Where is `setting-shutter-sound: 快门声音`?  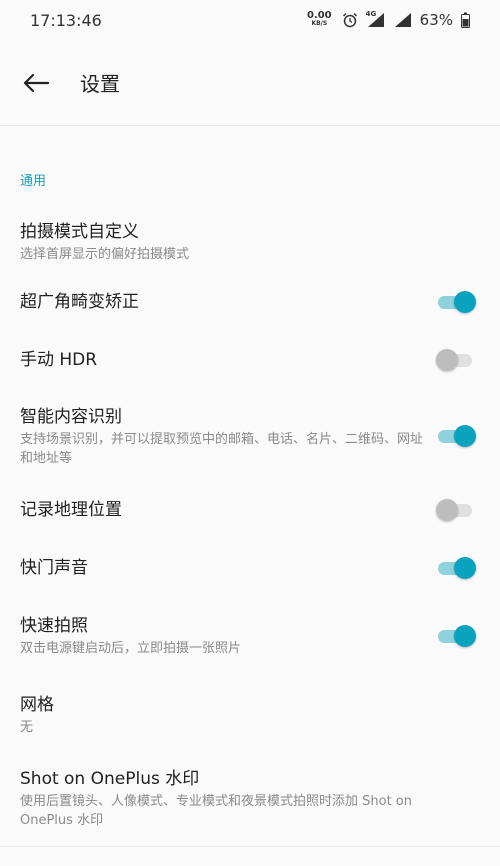 setting-shutter-sound: 快门声音 is located at coordinates (250, 568).